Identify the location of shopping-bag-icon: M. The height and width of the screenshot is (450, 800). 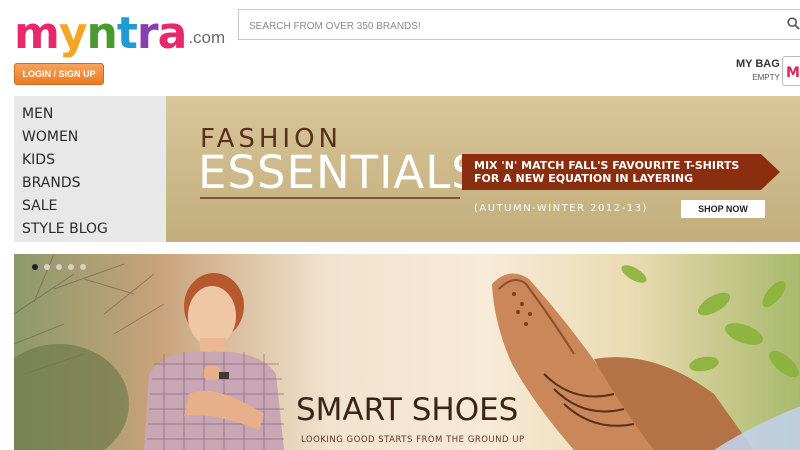
(791, 71).